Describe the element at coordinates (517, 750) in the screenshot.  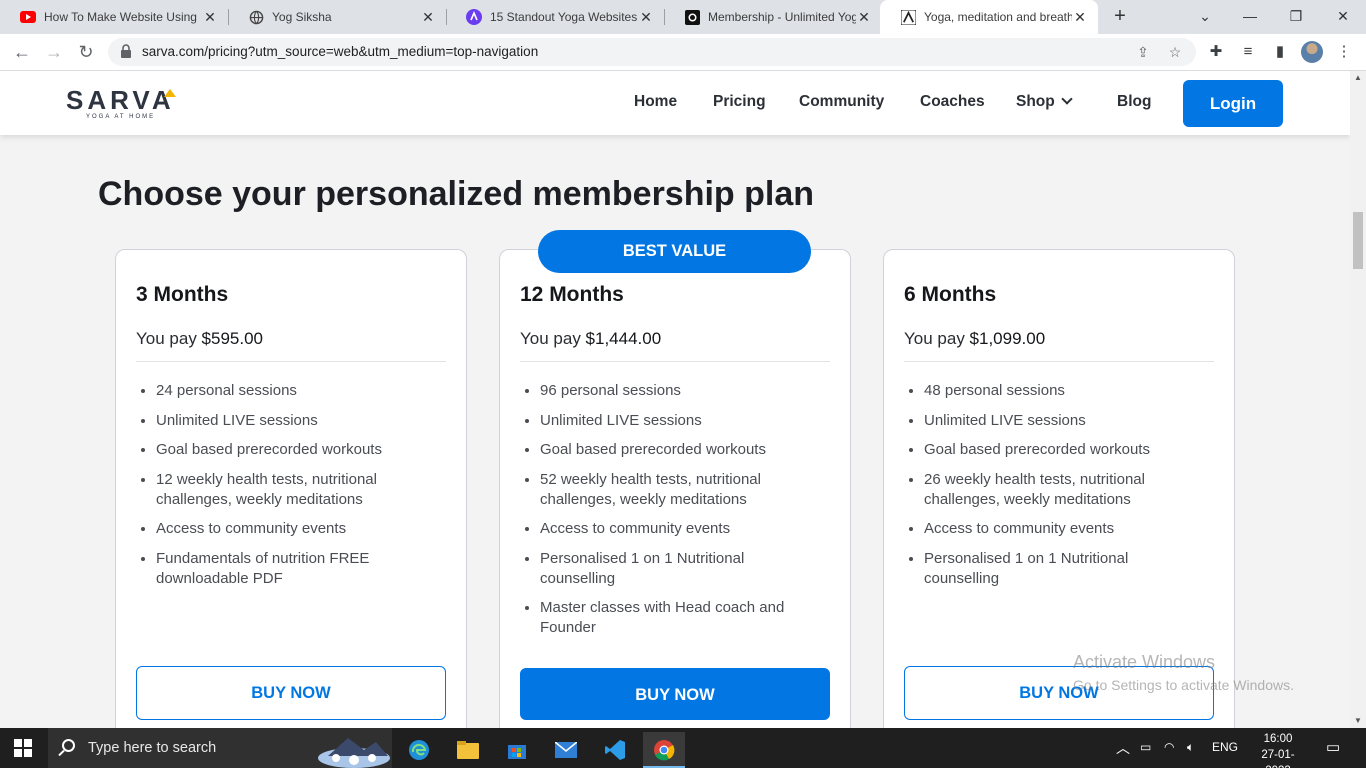
I see `store-icon` at that location.